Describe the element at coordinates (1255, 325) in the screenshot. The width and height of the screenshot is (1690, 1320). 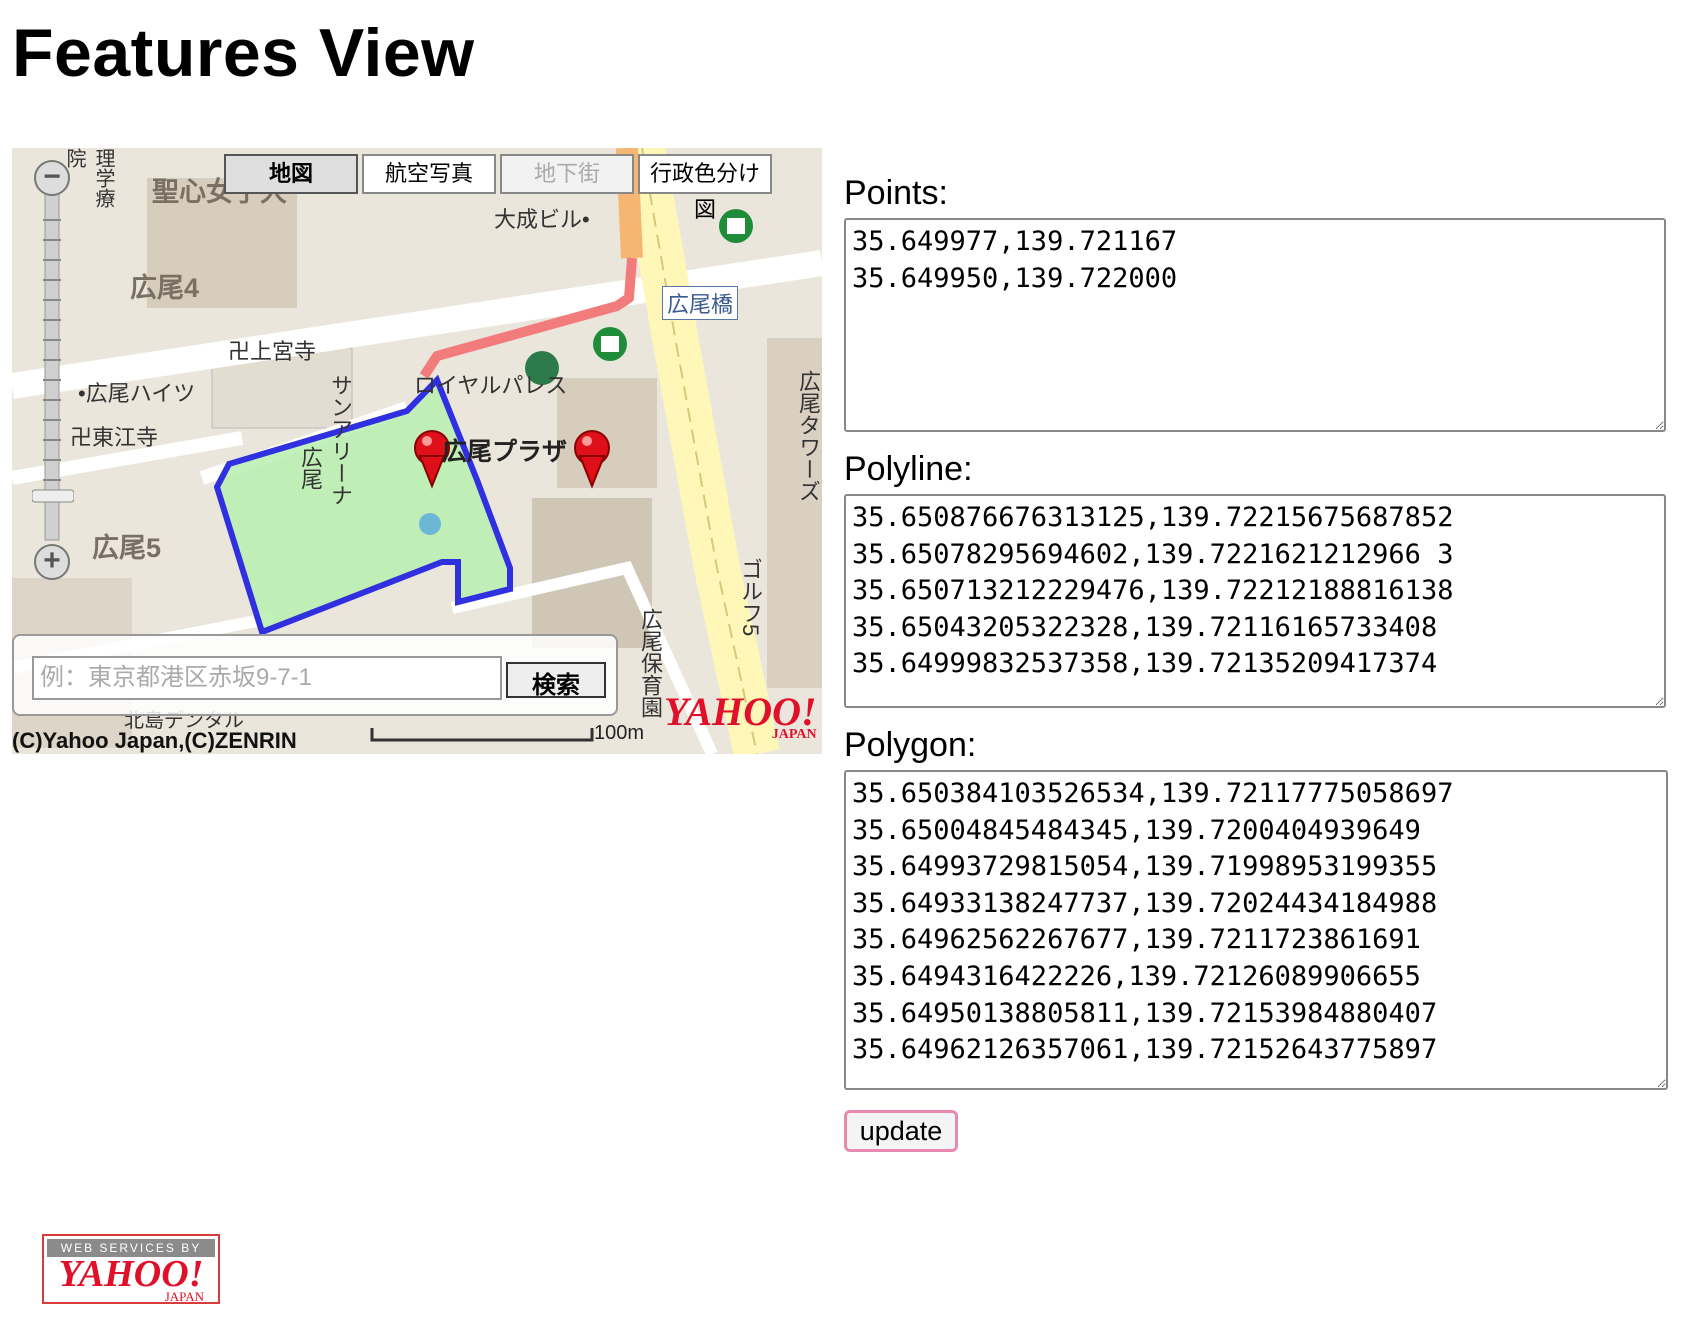
I see `points-textarea` at that location.